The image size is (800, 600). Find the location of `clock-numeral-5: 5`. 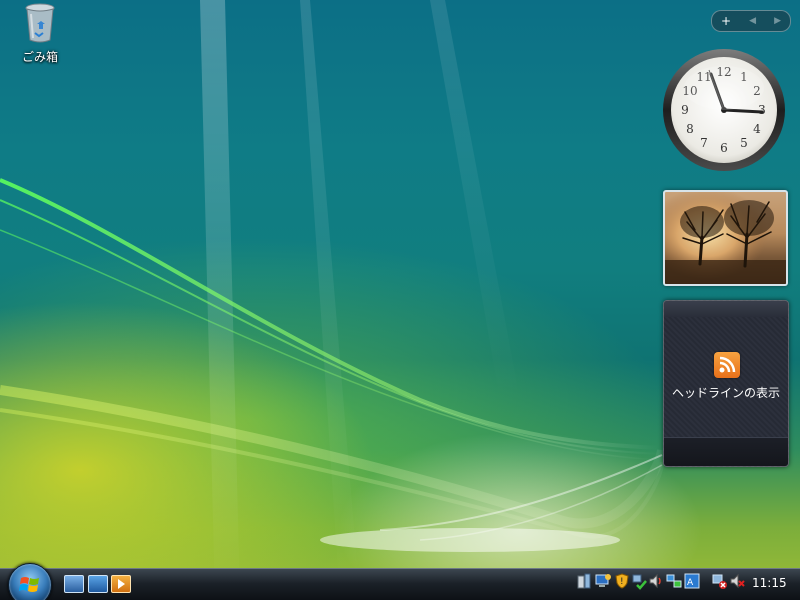

clock-numeral-5: 5 is located at coordinates (744, 143).